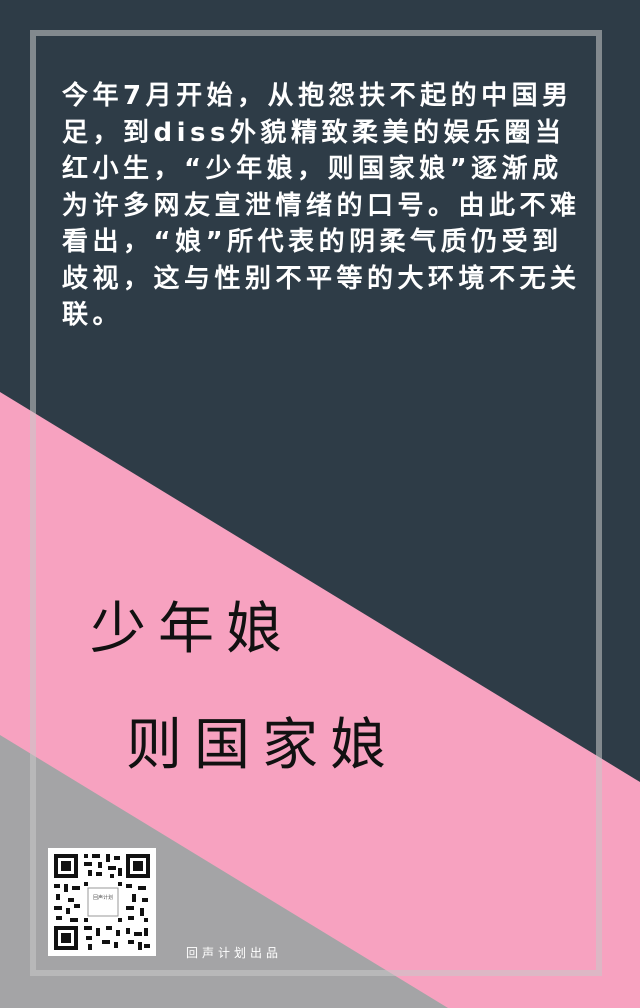  I want to click on credit-text: 回声计划出品, so click(234, 953).